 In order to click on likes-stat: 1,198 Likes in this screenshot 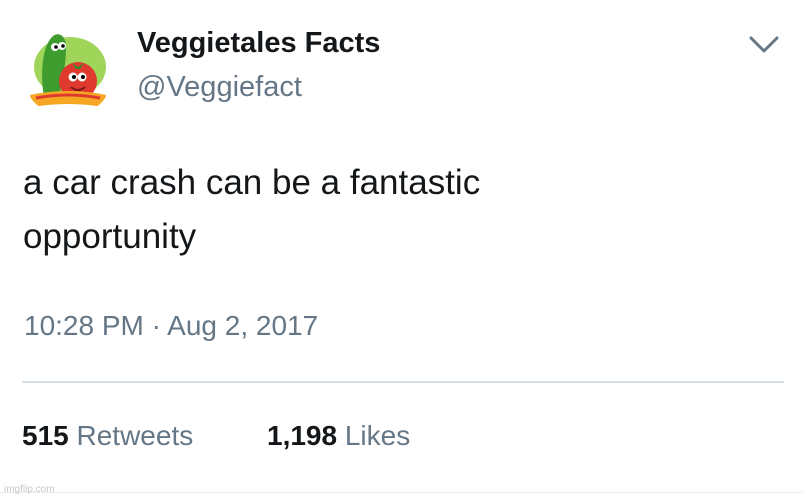, I will do `click(338, 436)`.